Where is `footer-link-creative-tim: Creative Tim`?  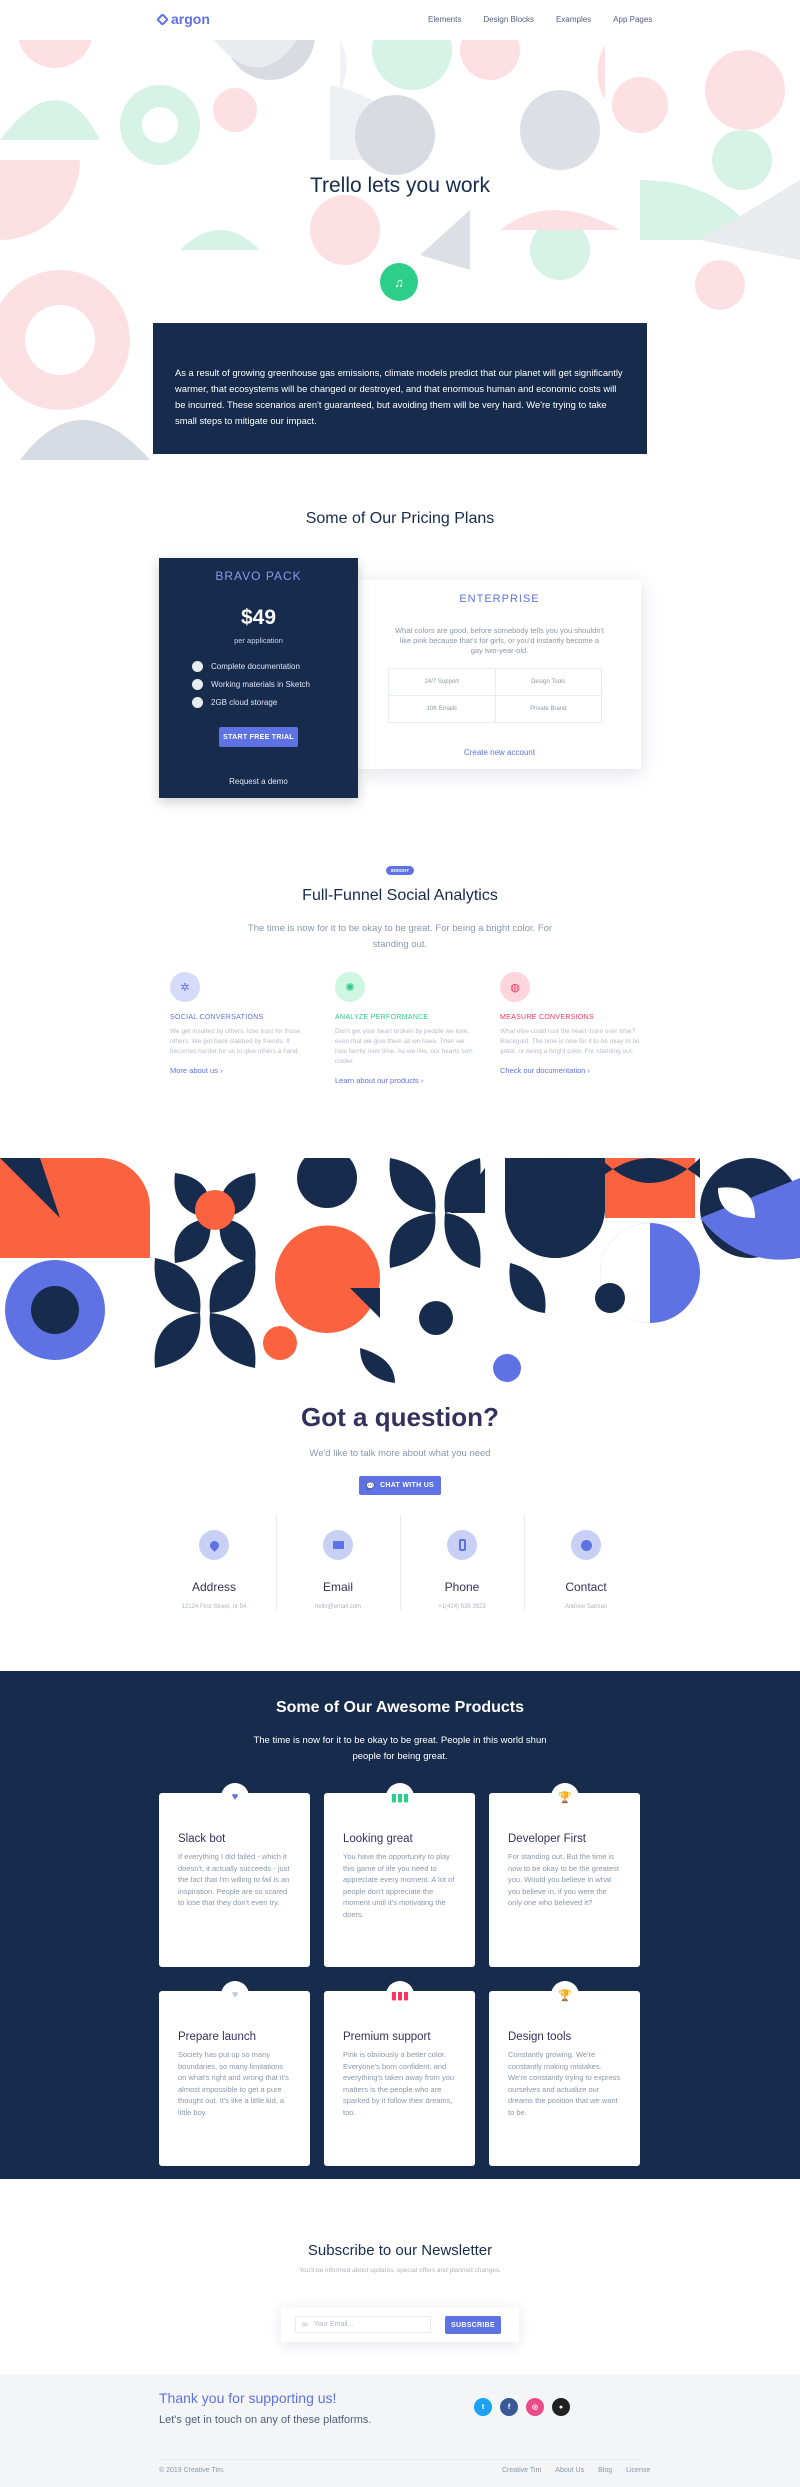 footer-link-creative-tim: Creative Tim is located at coordinates (521, 2470).